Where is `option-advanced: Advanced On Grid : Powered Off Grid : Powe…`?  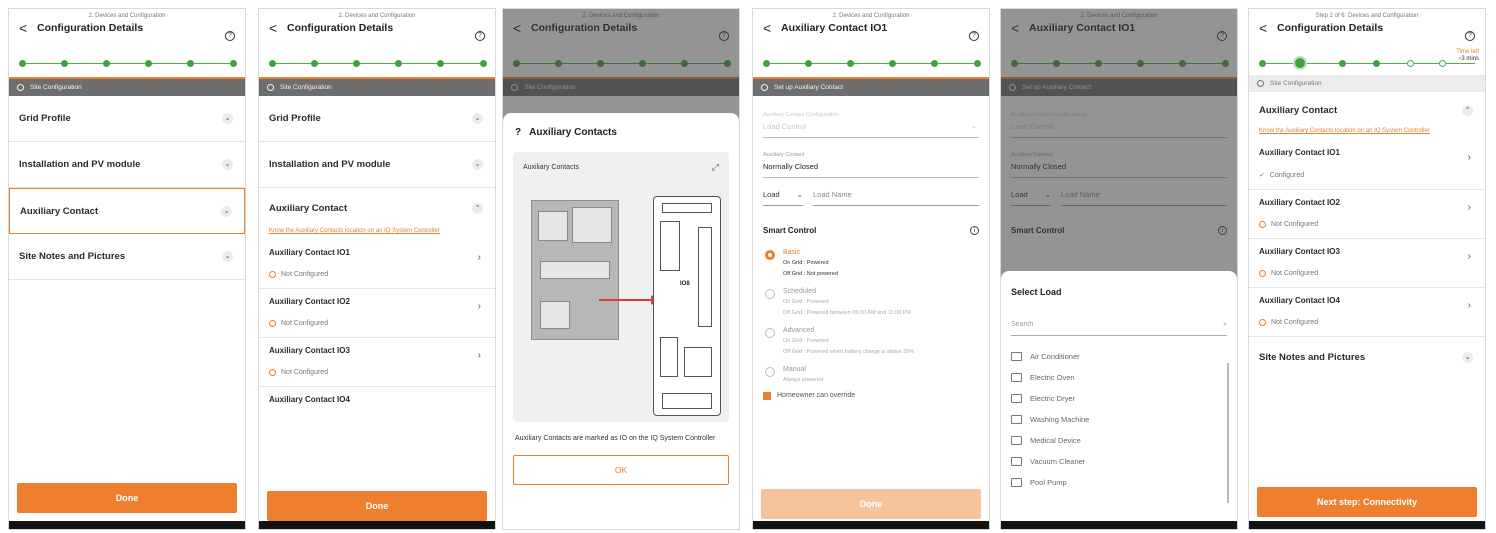 option-advanced: Advanced On Grid : Powered Off Grid : Powe… is located at coordinates (871, 340).